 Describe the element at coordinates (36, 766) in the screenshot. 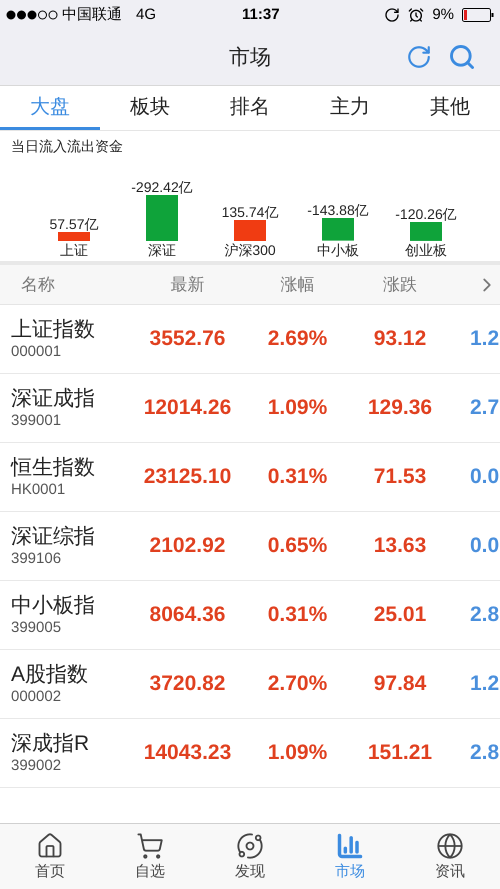

I see `index-code: 399002` at that location.